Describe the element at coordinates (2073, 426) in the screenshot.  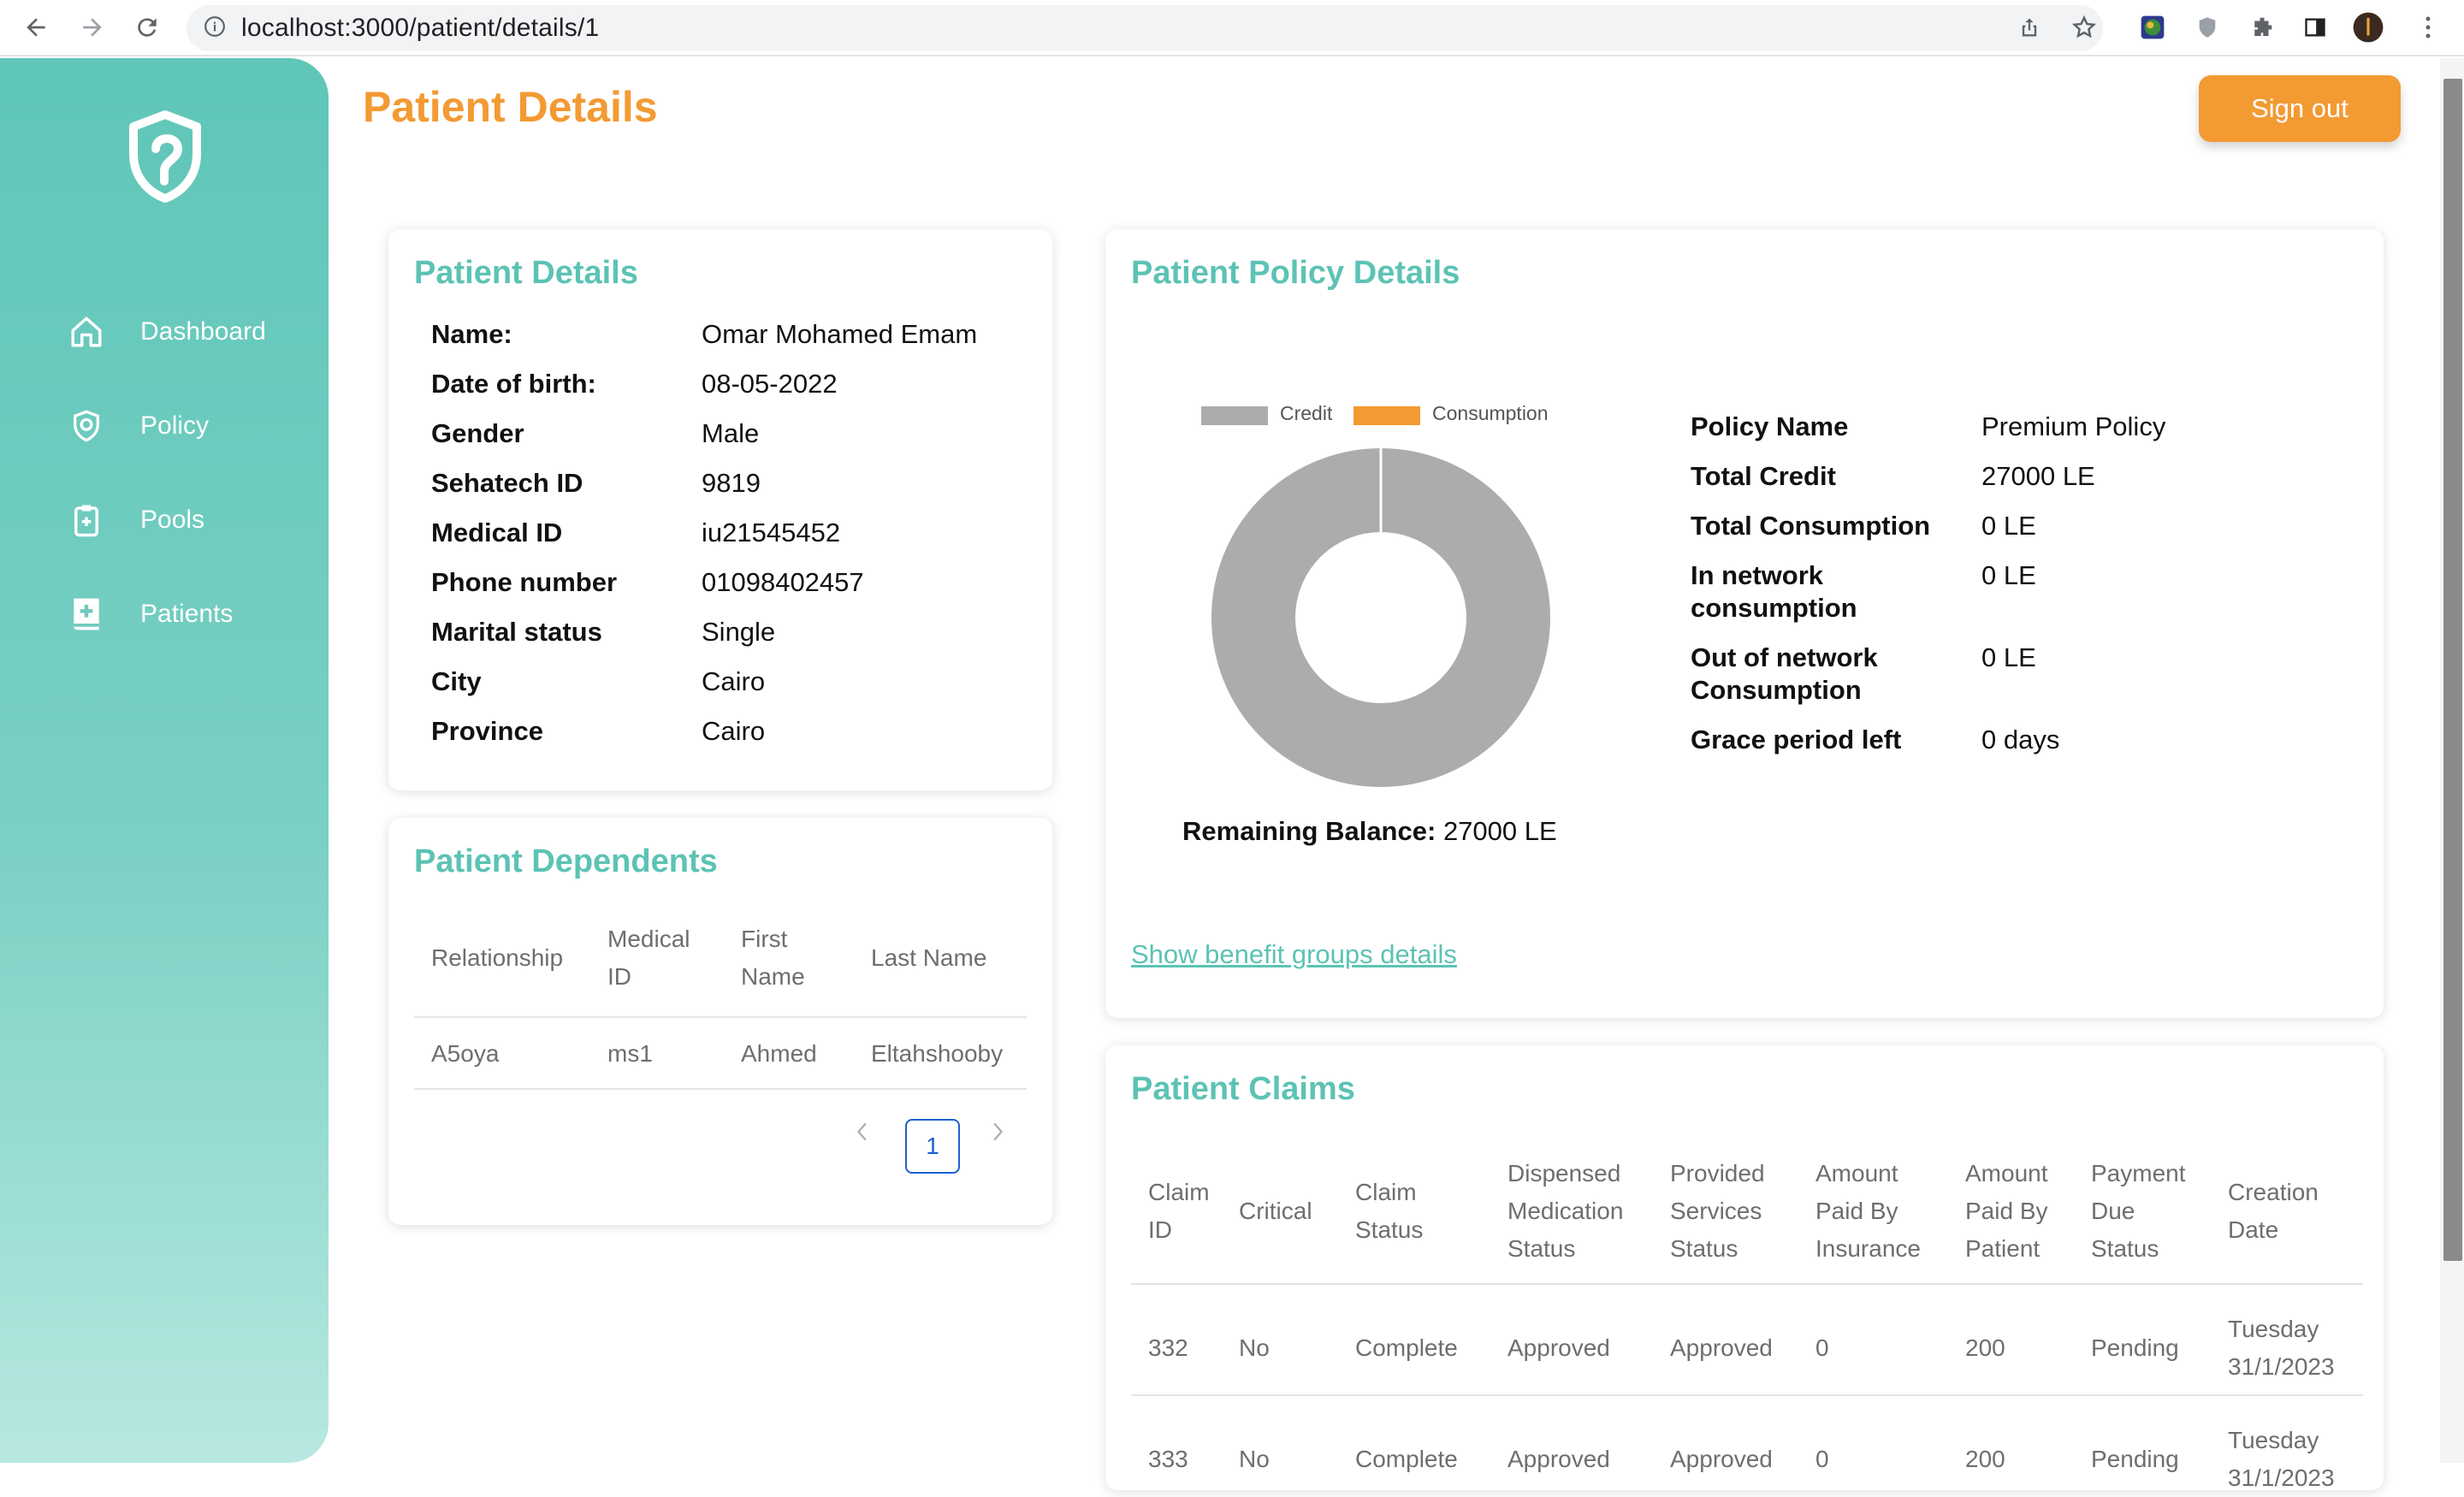
I see `field-value: Premium Policy` at that location.